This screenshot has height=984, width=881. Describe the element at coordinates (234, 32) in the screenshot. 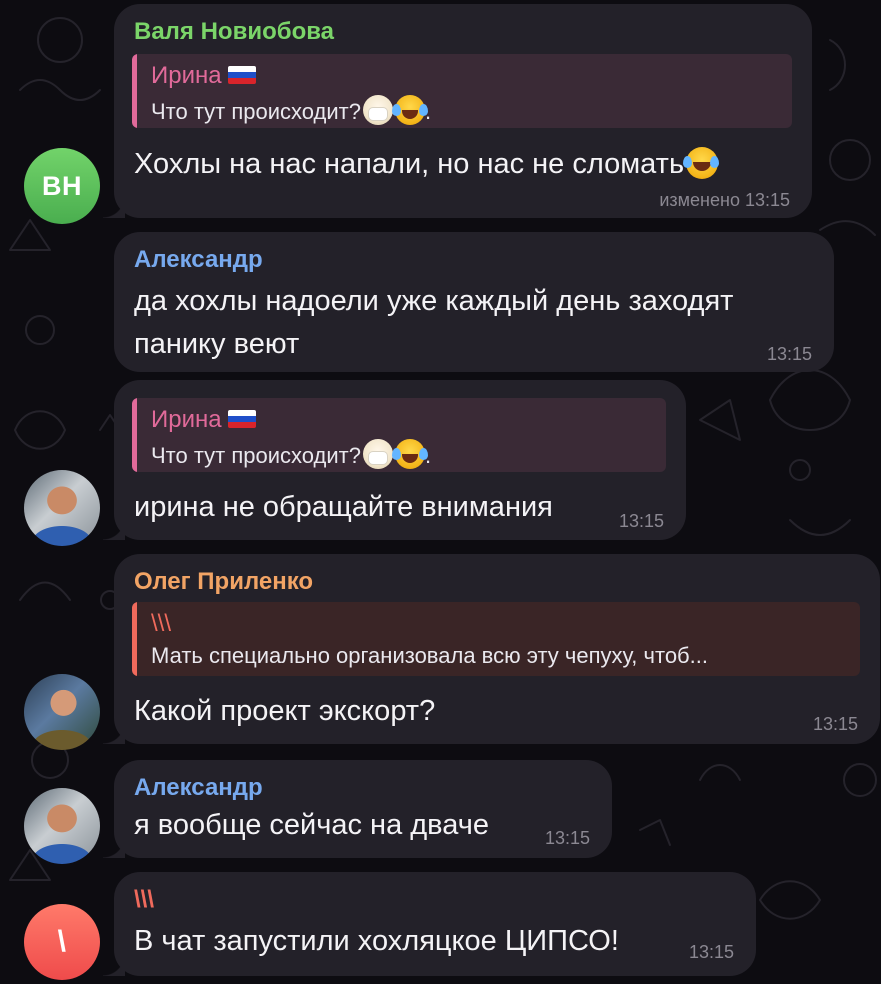

I see `sender-name: Валя Новиобова` at that location.